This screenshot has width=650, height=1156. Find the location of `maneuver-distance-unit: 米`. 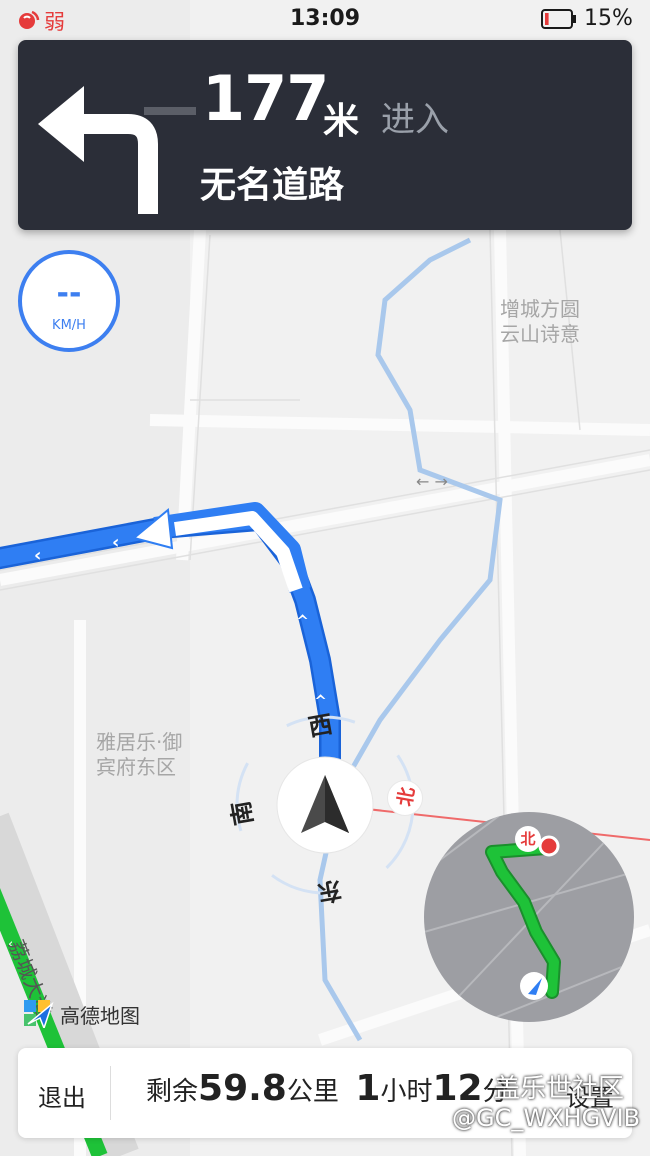

maneuver-distance-unit: 米 is located at coordinates (341, 121).